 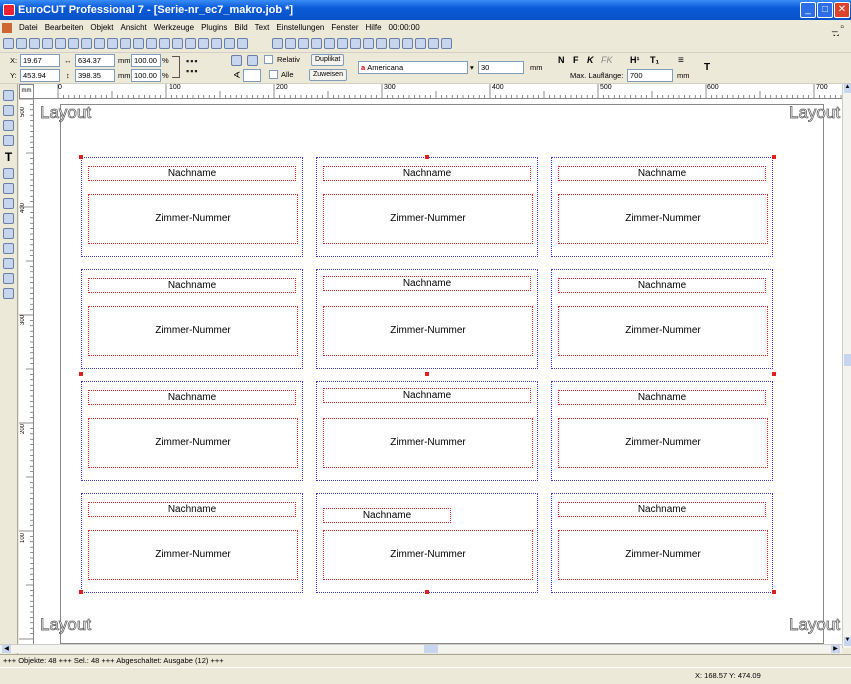 What do you see at coordinates (344, 28) in the screenshot?
I see `menu-fenster: Fenster` at bounding box center [344, 28].